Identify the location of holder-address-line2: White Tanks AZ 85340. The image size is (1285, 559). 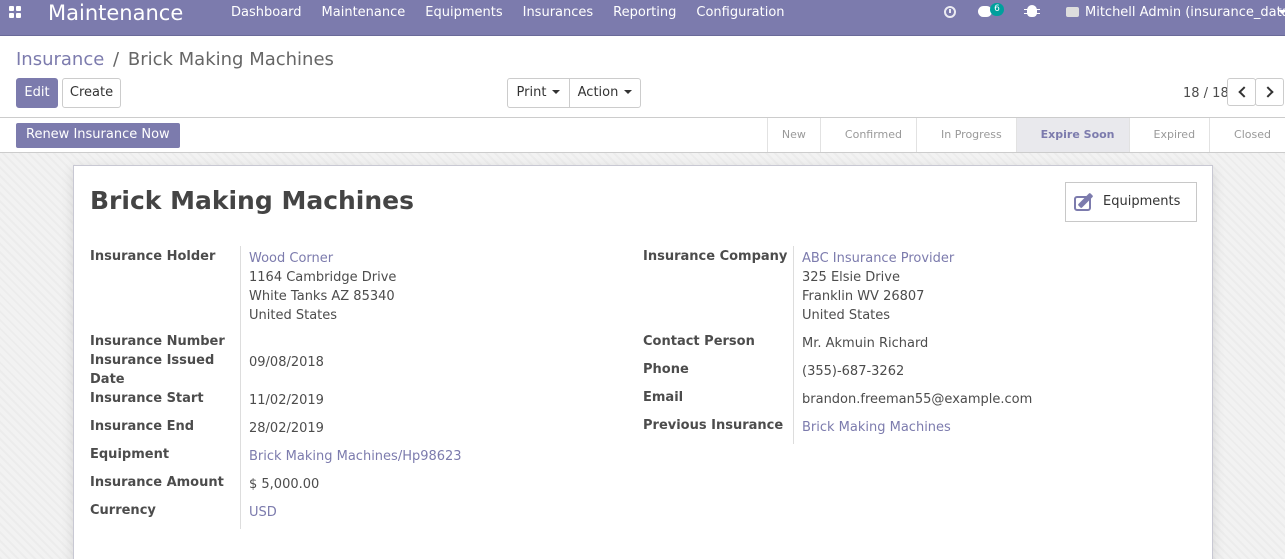
(322, 296).